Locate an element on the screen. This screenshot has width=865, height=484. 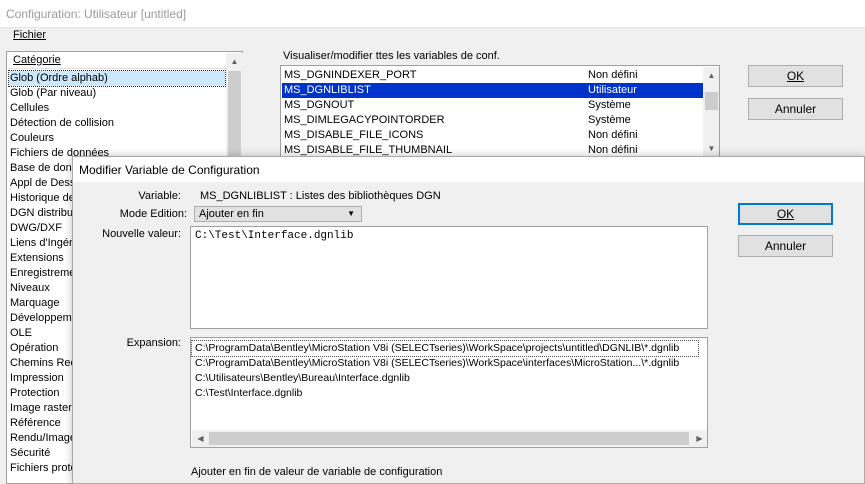
new-value-label: Nouvelle valeur: is located at coordinates (141, 234).